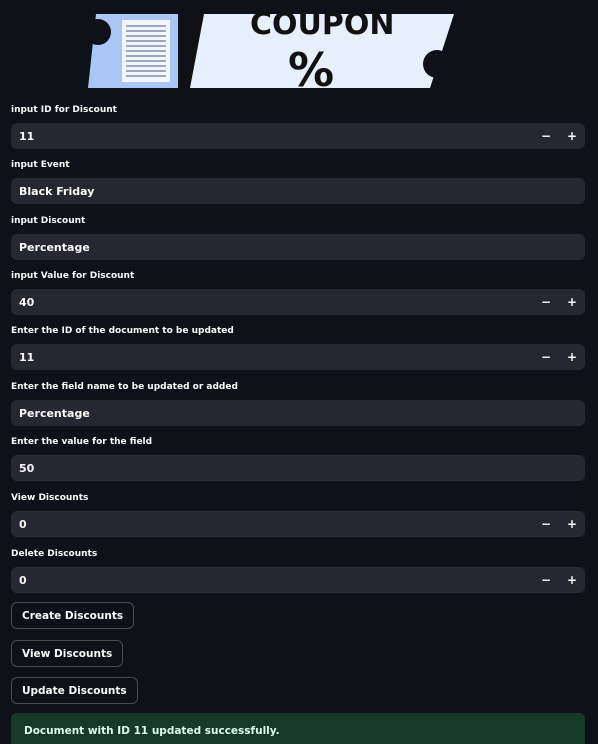 Image resolution: width=598 pixels, height=744 pixels. What do you see at coordinates (272, 44) in the screenshot?
I see `coupon-banner-image: COUPON %` at bounding box center [272, 44].